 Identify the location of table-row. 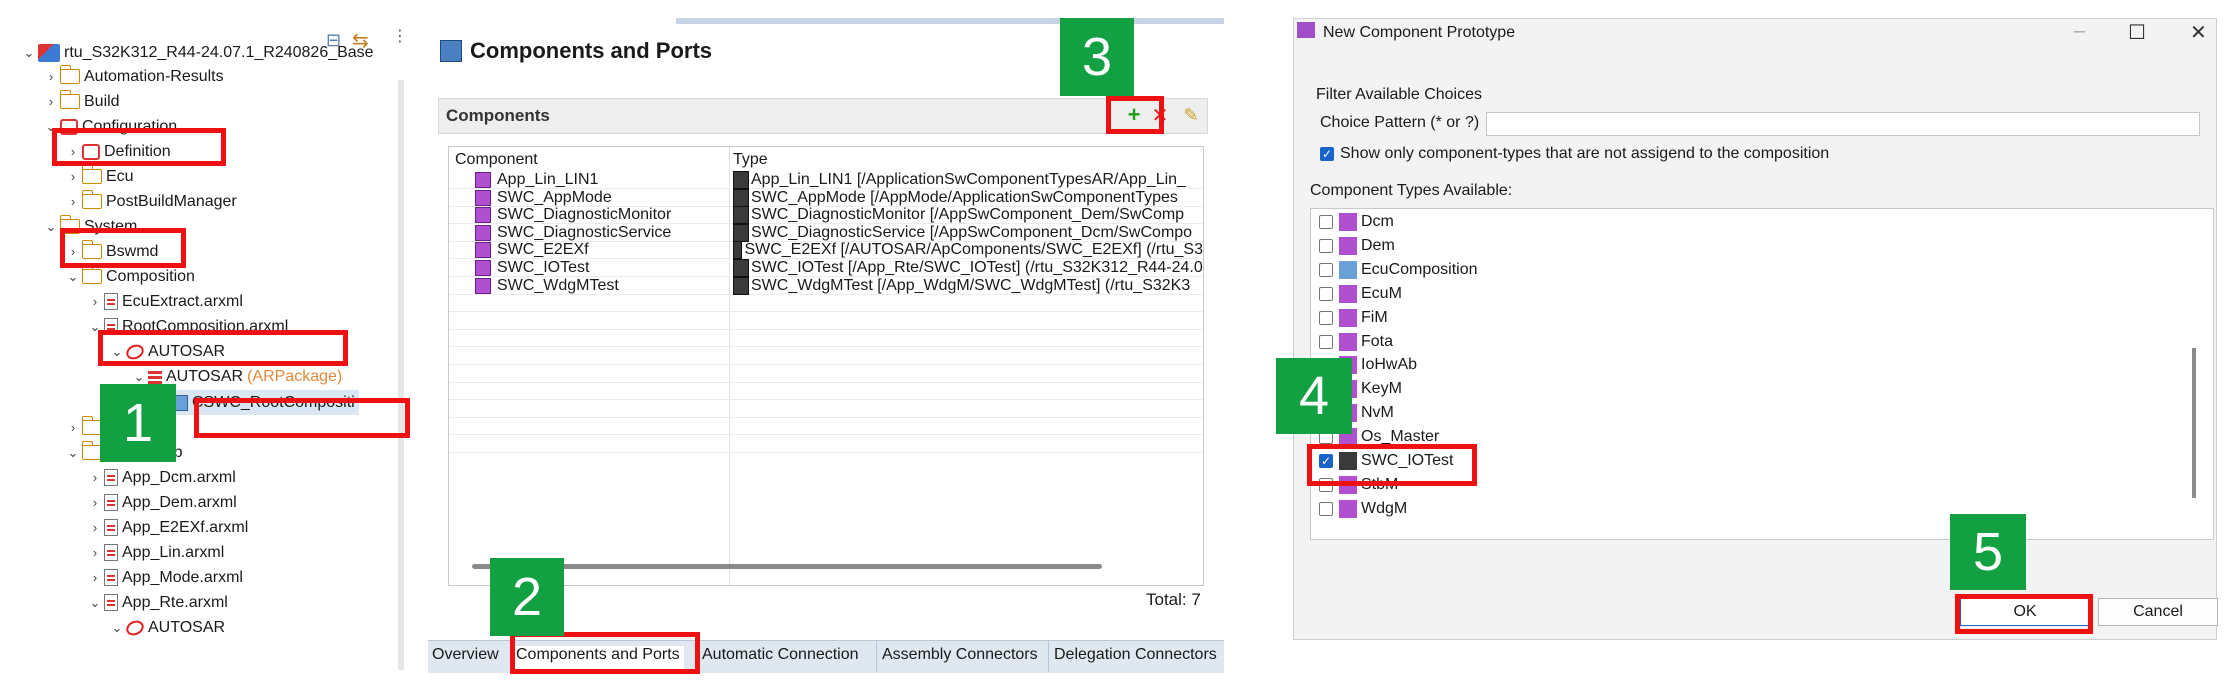
(826, 409).